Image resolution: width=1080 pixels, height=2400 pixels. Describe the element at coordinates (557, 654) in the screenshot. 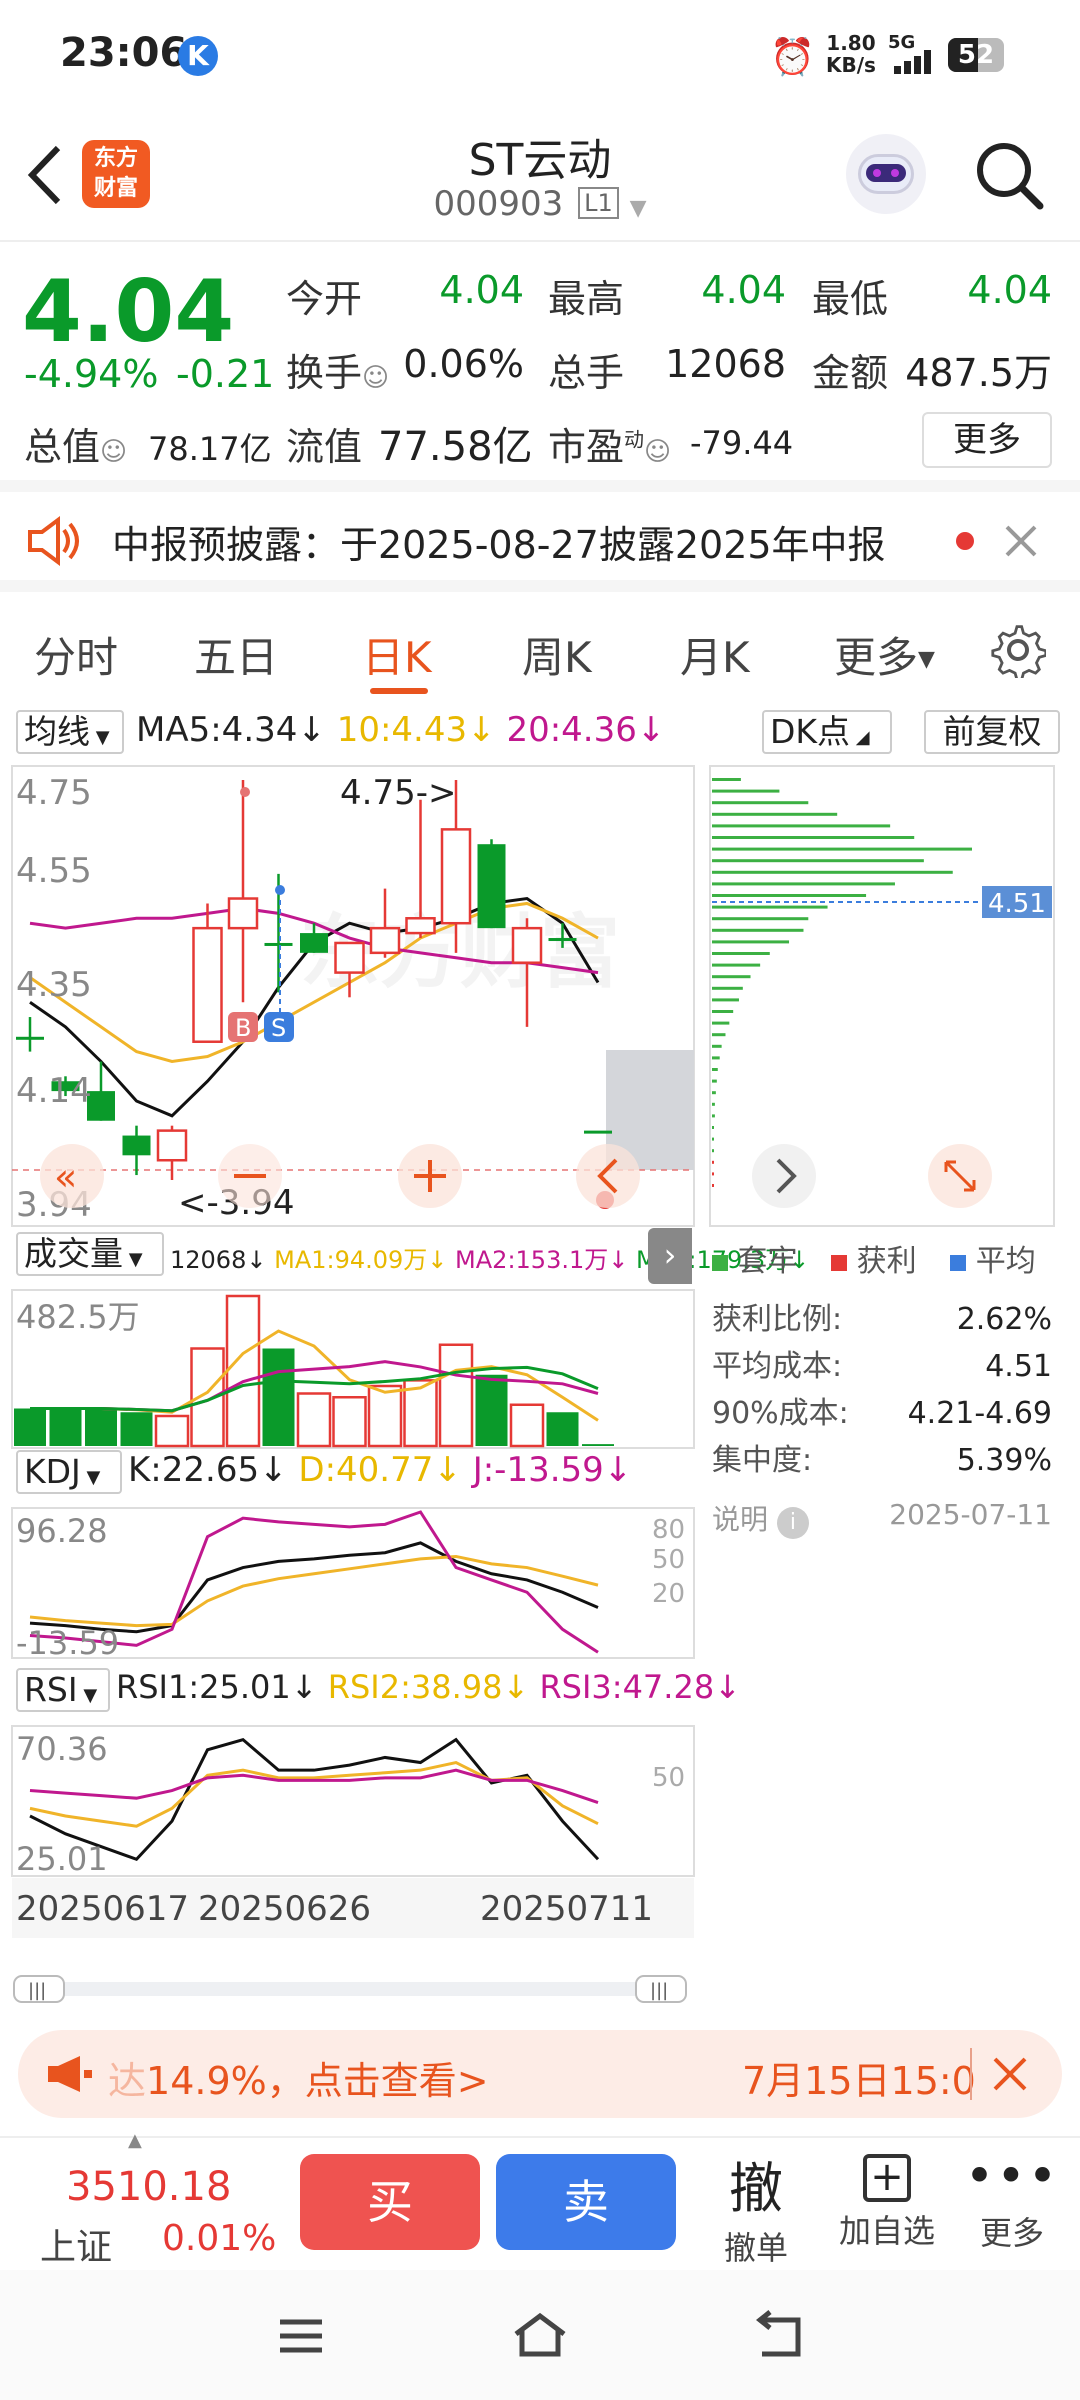

I see `tab-weekly-k: 周K` at that location.